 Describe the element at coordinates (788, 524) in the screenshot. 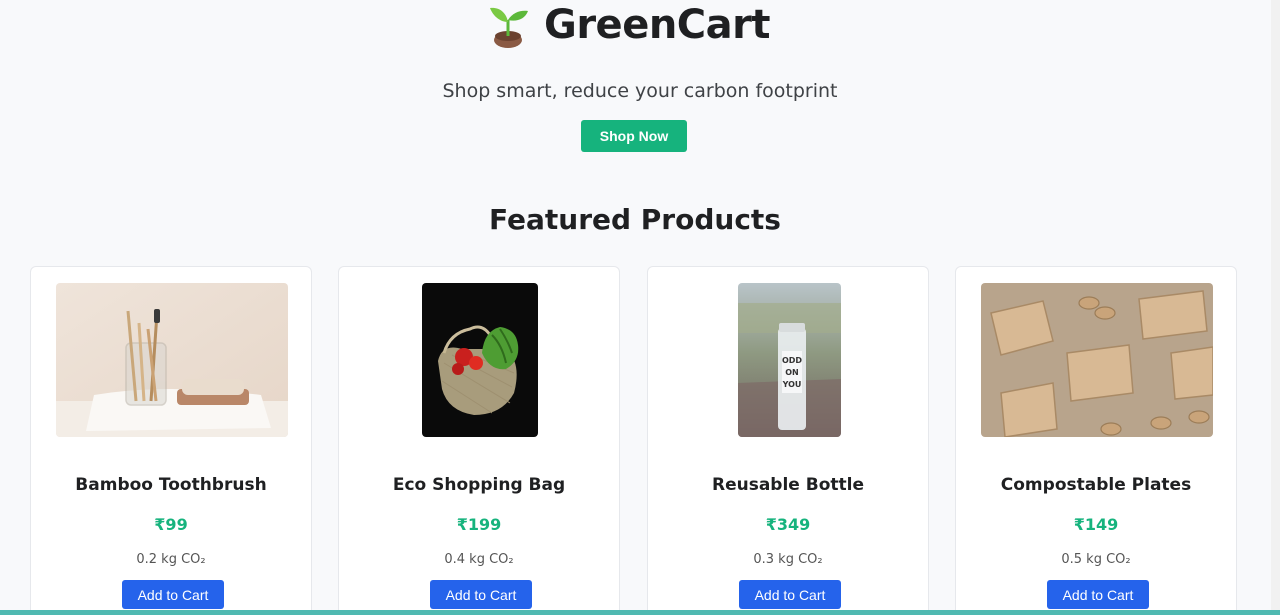

I see `product-price: ₹349` at that location.